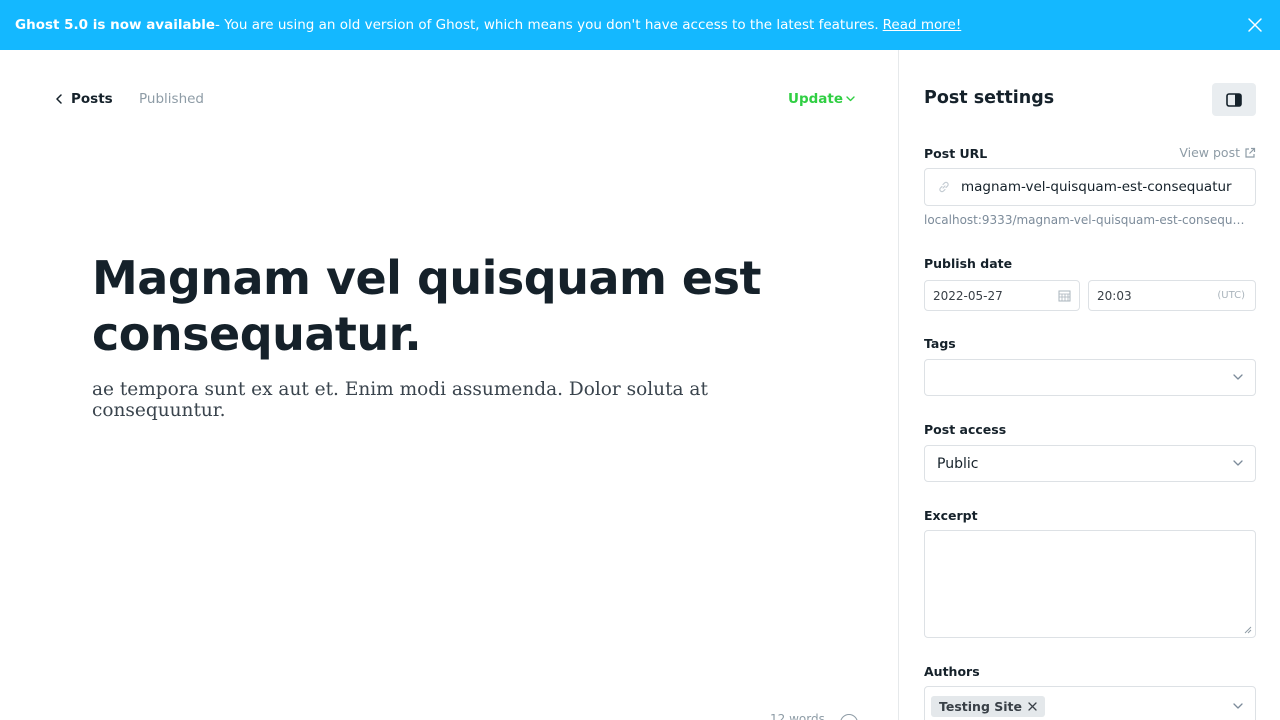  I want to click on publish-time-input: 20:03 (UTC), so click(1172, 295).